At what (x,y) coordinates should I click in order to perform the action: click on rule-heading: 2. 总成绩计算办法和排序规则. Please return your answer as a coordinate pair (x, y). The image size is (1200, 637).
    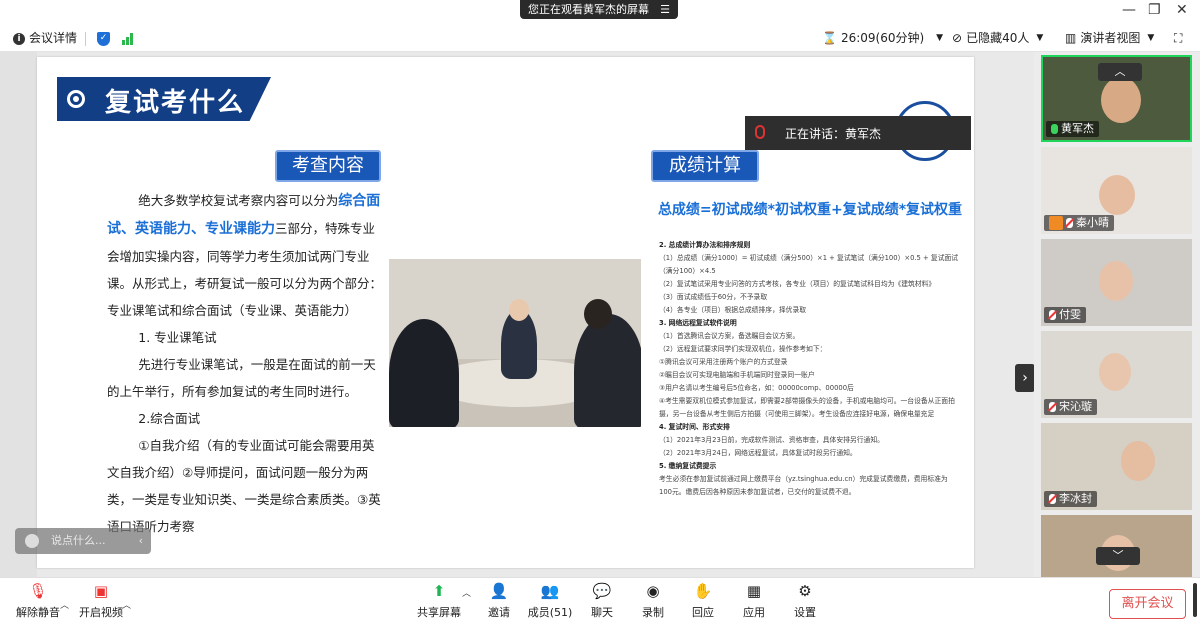
    Looking at the image, I should click on (705, 245).